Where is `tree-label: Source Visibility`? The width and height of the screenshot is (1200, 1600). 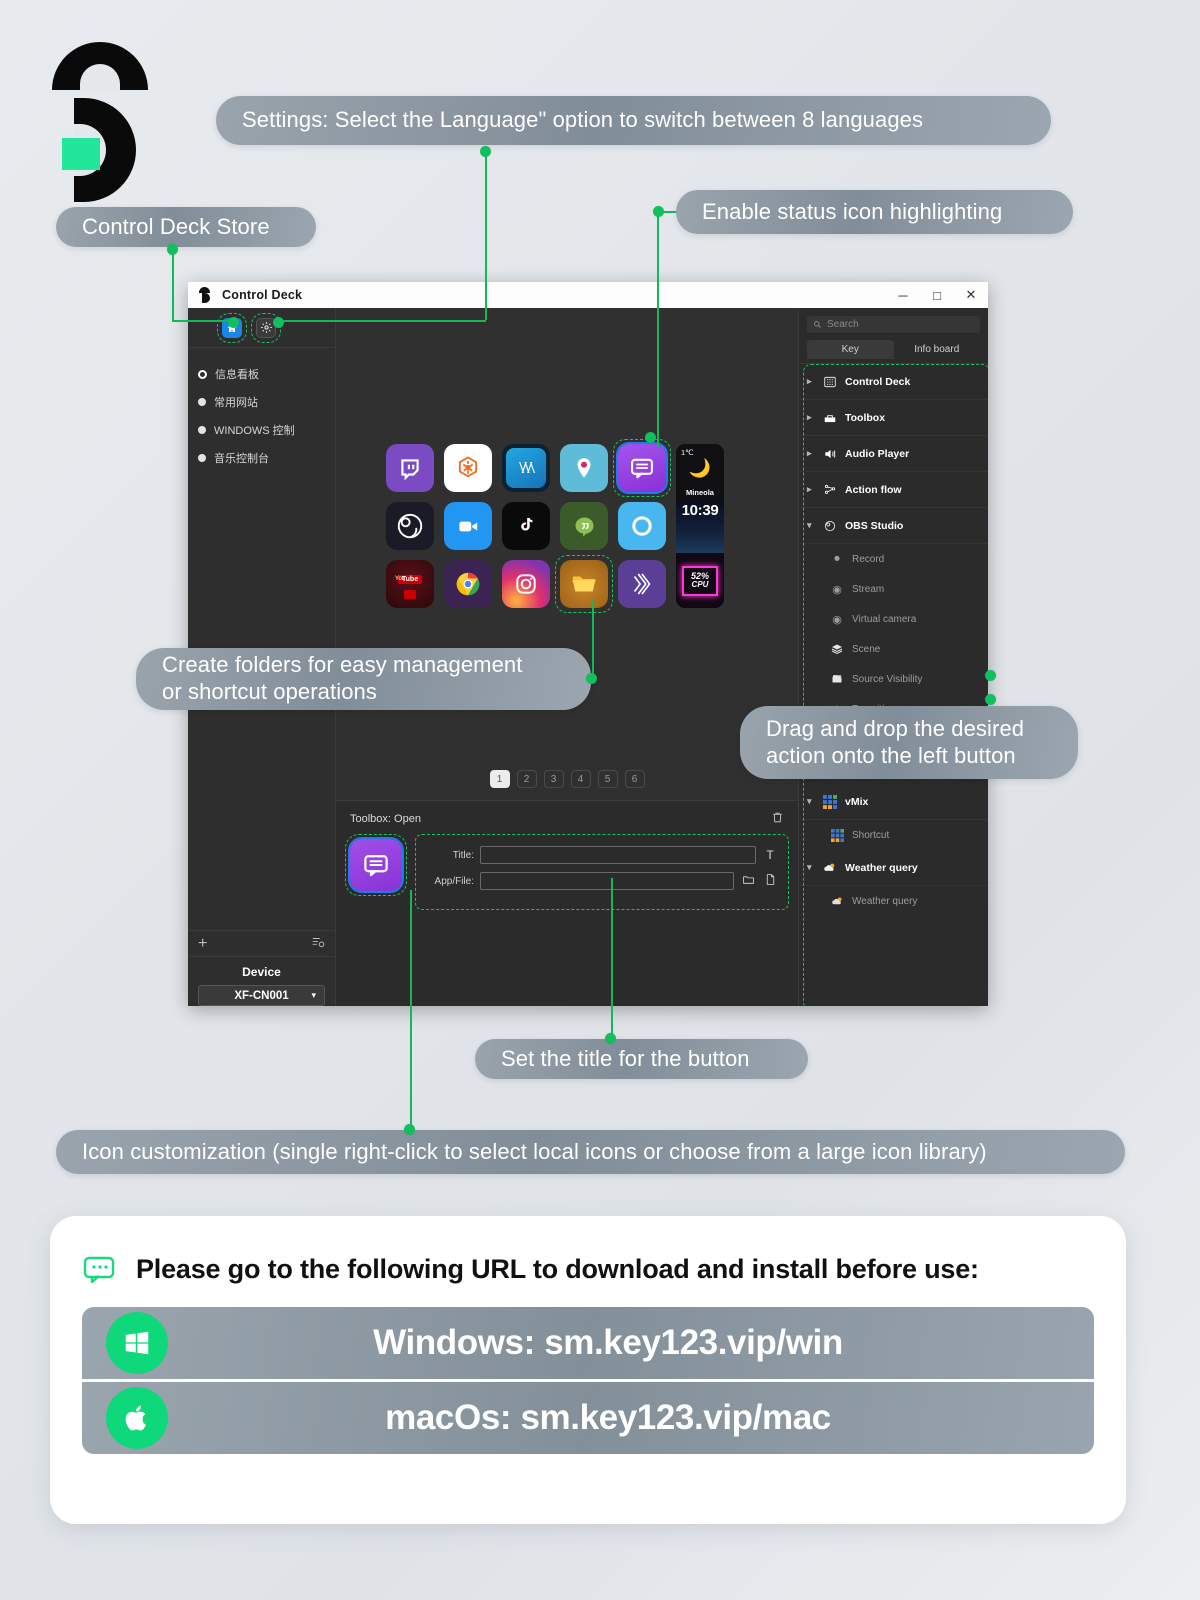
tree-label: Source Visibility is located at coordinates (887, 679).